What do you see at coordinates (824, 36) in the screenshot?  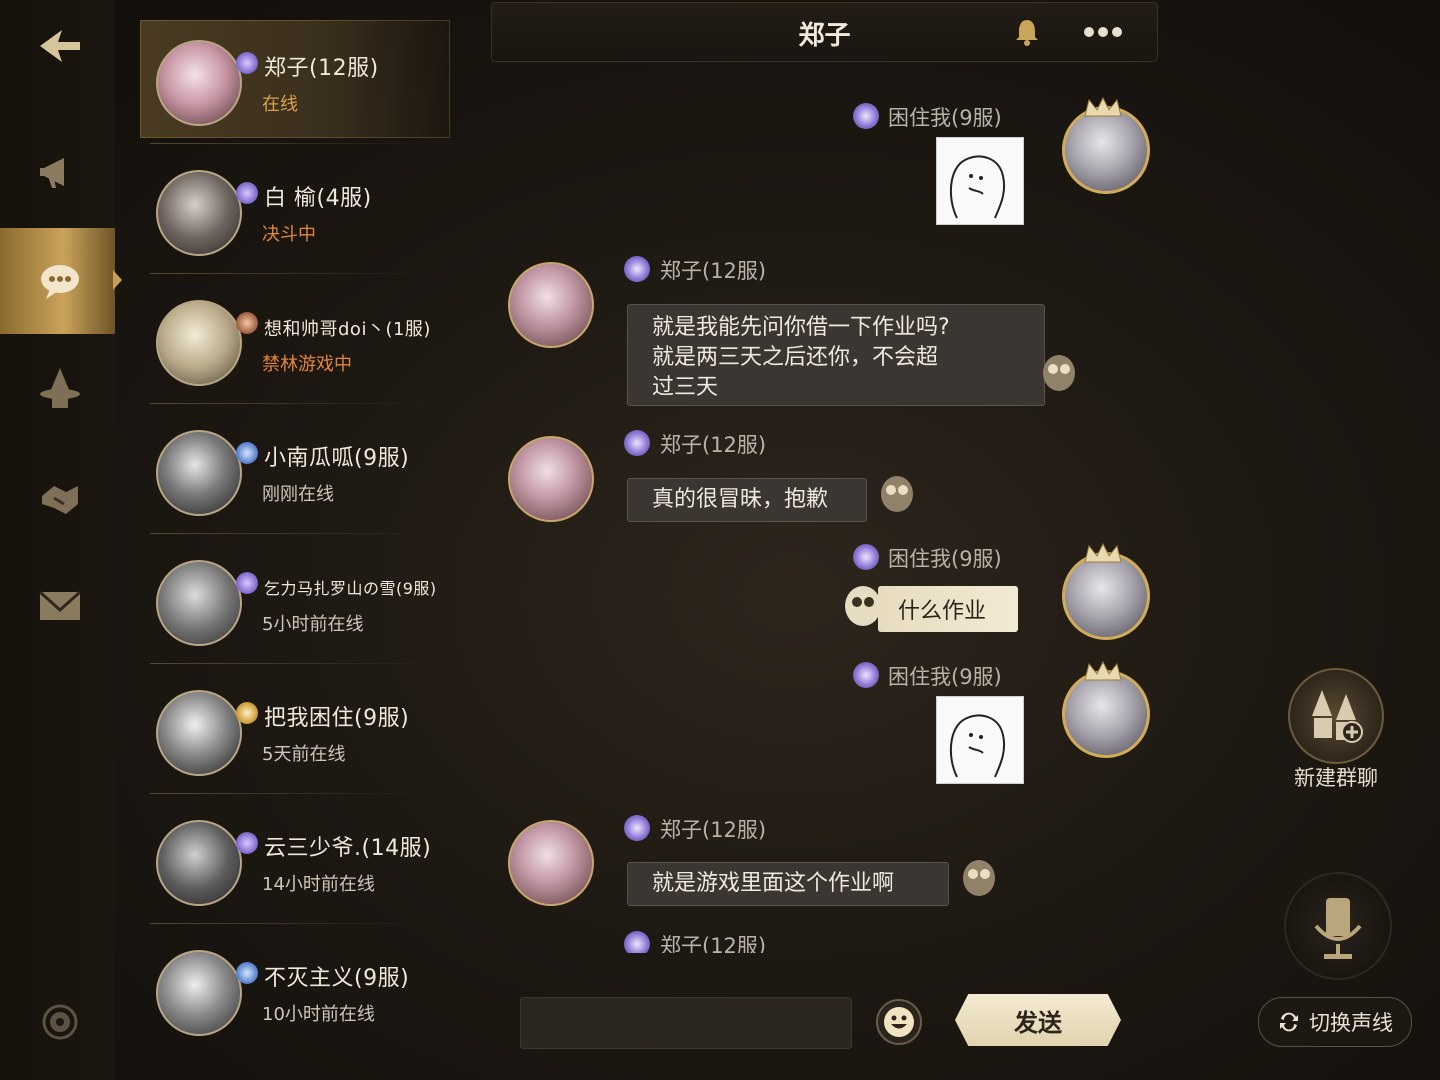 I see `chat-title: 郑子` at bounding box center [824, 36].